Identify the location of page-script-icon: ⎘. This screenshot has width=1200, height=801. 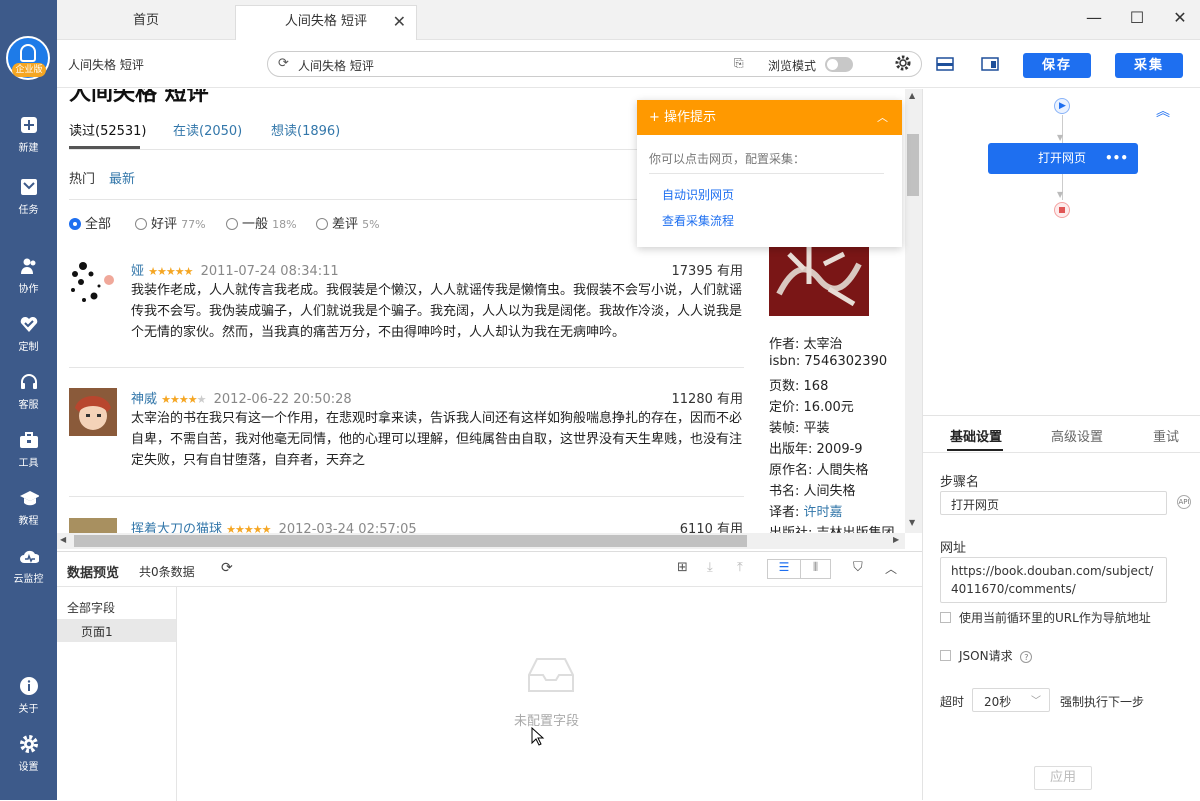
(739, 63).